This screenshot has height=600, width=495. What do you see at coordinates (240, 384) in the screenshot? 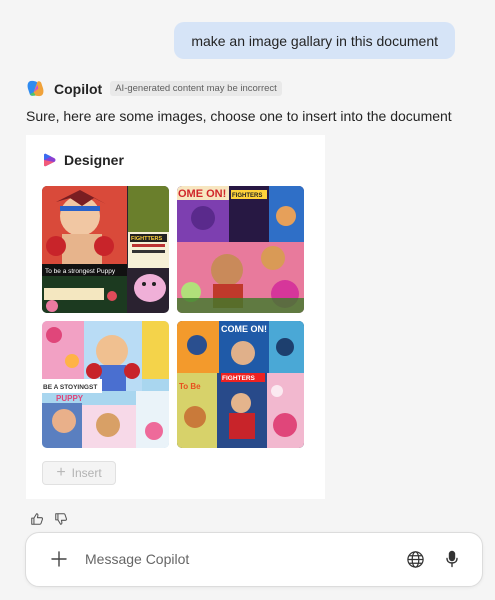
I see `gallery-image-4: COME ON! To Be FIGHTERS` at bounding box center [240, 384].